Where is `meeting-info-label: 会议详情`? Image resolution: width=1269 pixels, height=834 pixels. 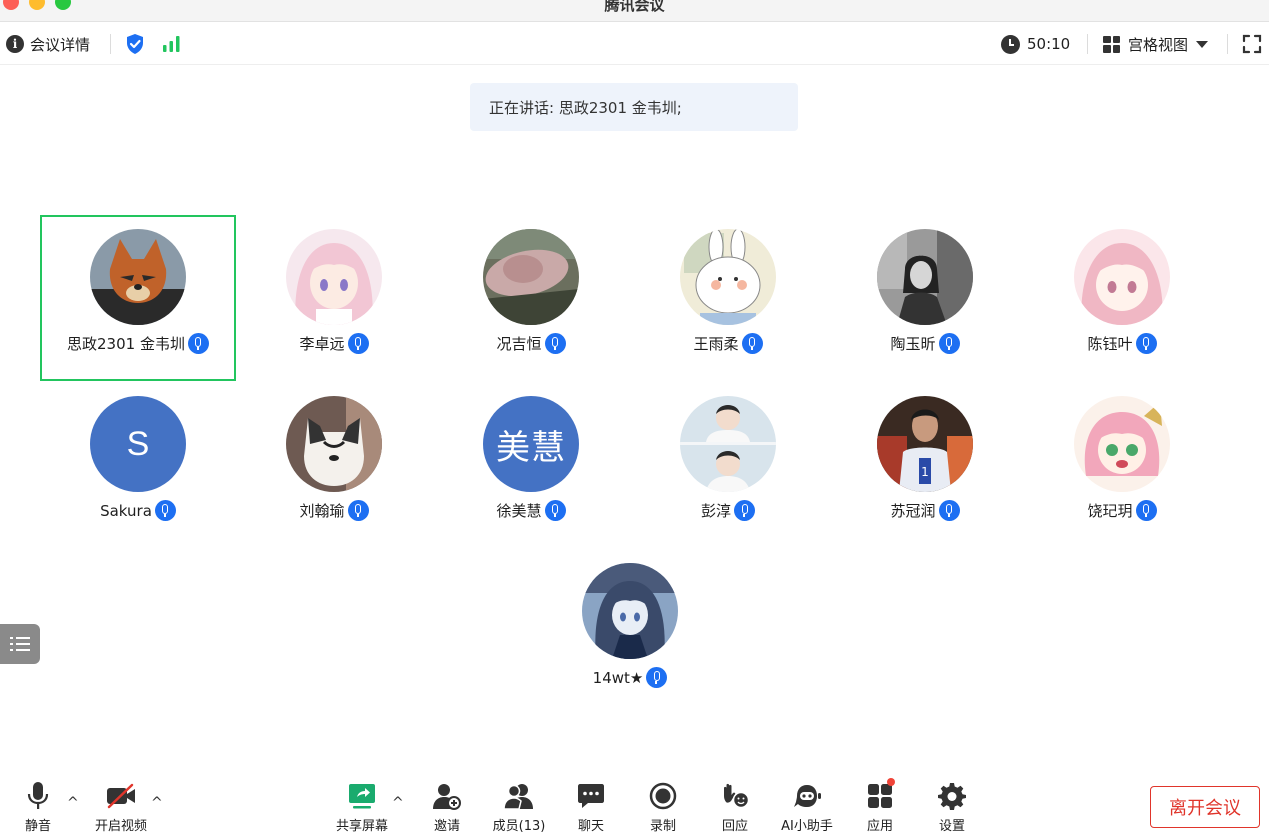 meeting-info-label: 会议详情 is located at coordinates (60, 44).